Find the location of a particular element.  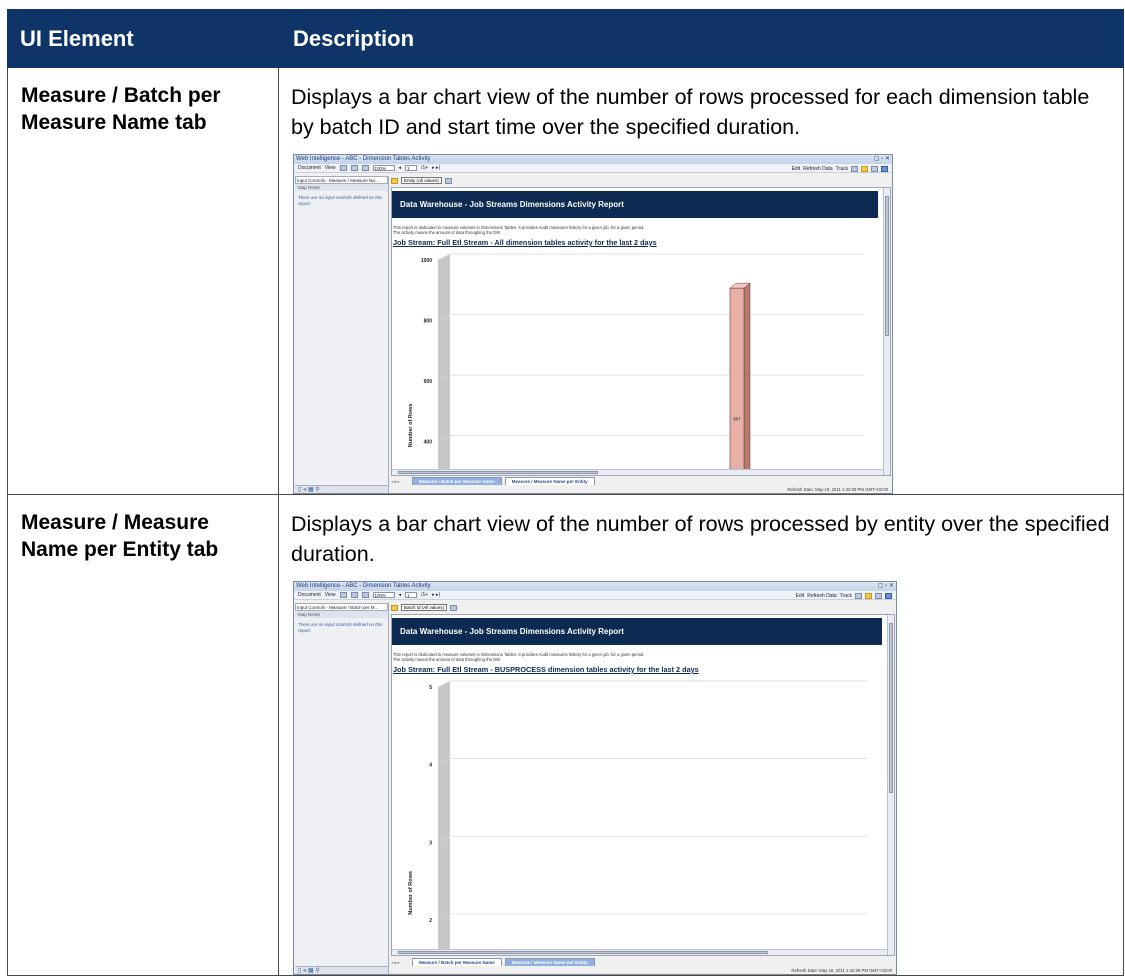

report-filter: Entity (All values) is located at coordinates (421, 180).